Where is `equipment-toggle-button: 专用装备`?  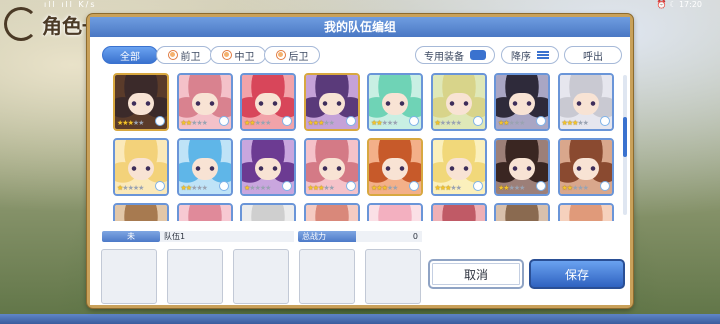 equipment-toggle-button: 专用装备 is located at coordinates (455, 55).